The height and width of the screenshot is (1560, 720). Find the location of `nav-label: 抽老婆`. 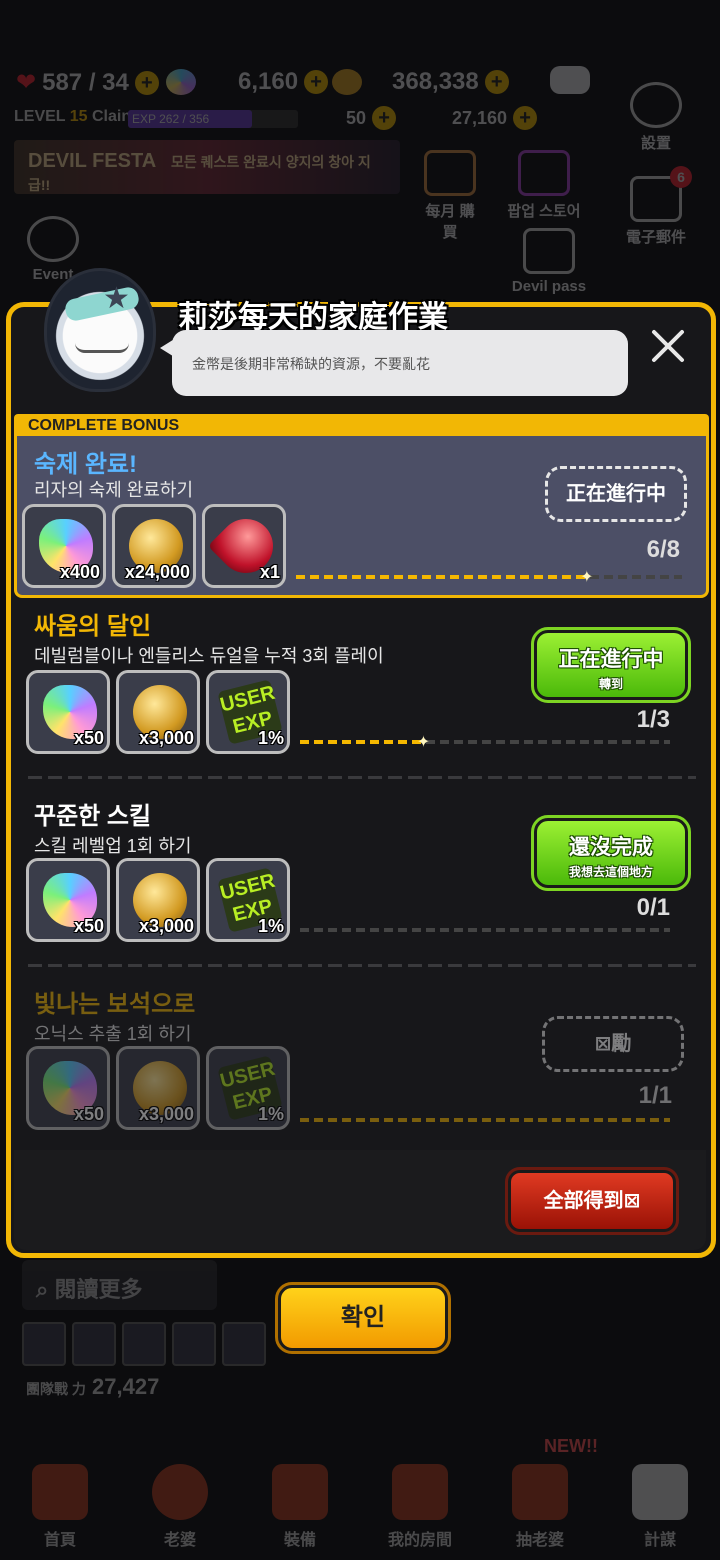

nav-label: 抽老婆 is located at coordinates (539, 1540).